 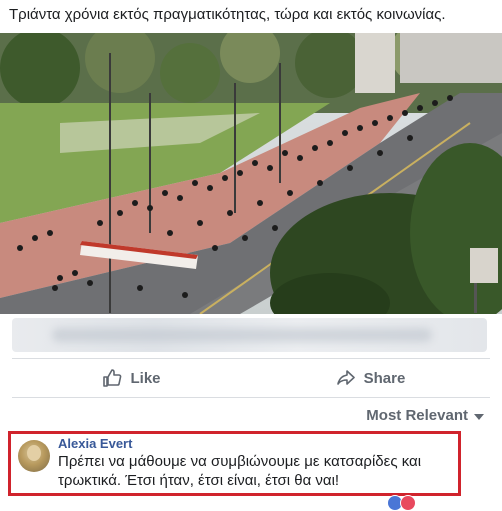 What do you see at coordinates (34, 453) in the screenshot?
I see `avatar-face` at bounding box center [34, 453].